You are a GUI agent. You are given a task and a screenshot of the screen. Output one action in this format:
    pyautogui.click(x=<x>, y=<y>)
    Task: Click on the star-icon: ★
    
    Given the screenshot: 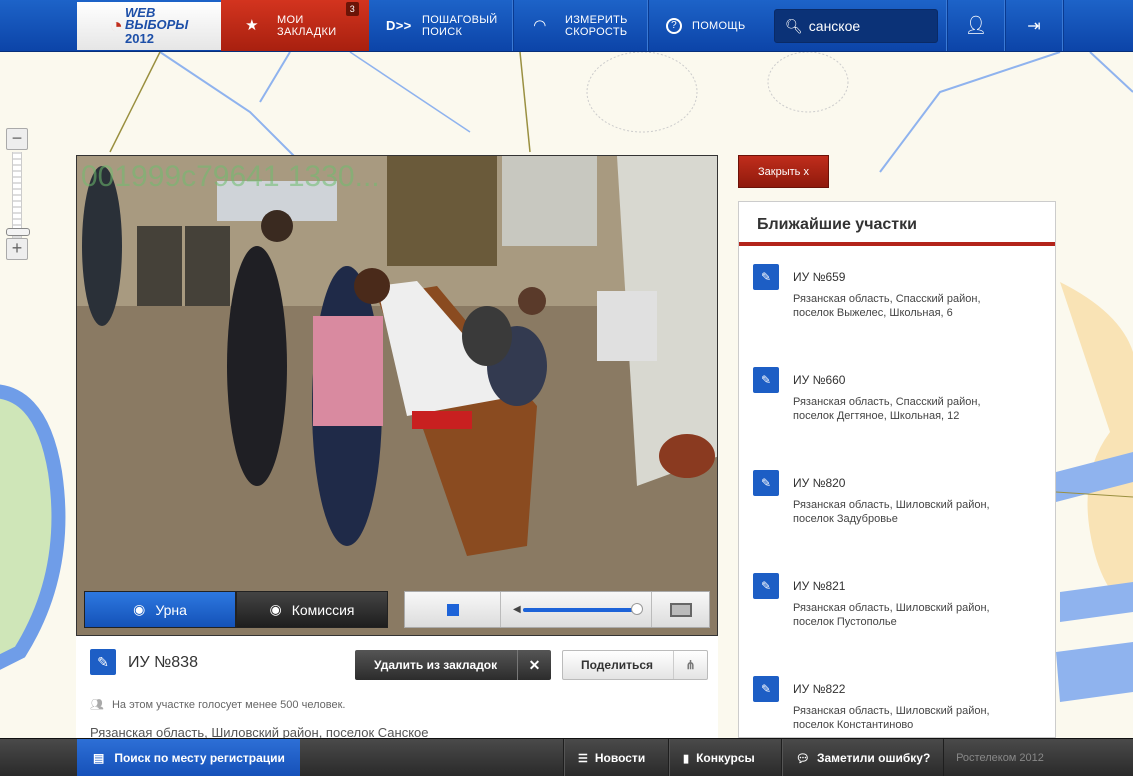 What is the action you would take?
    pyautogui.click(x=252, y=25)
    